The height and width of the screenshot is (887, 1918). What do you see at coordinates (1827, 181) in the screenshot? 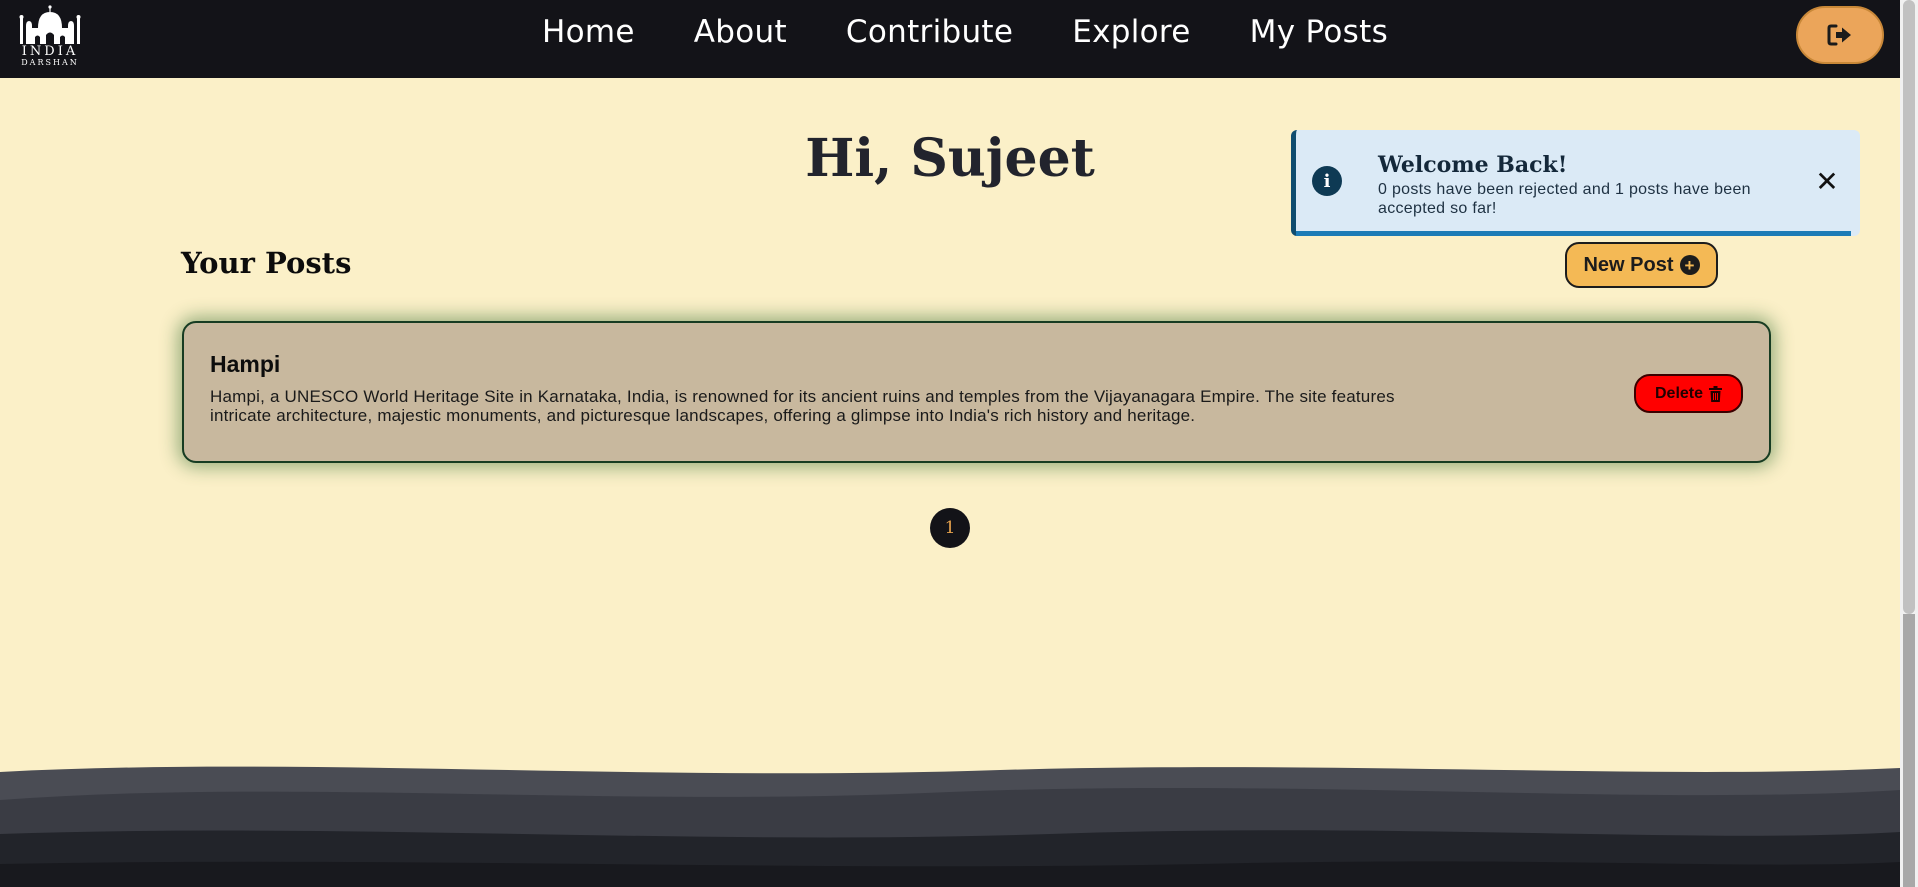
I see `close-icon: ✕` at bounding box center [1827, 181].